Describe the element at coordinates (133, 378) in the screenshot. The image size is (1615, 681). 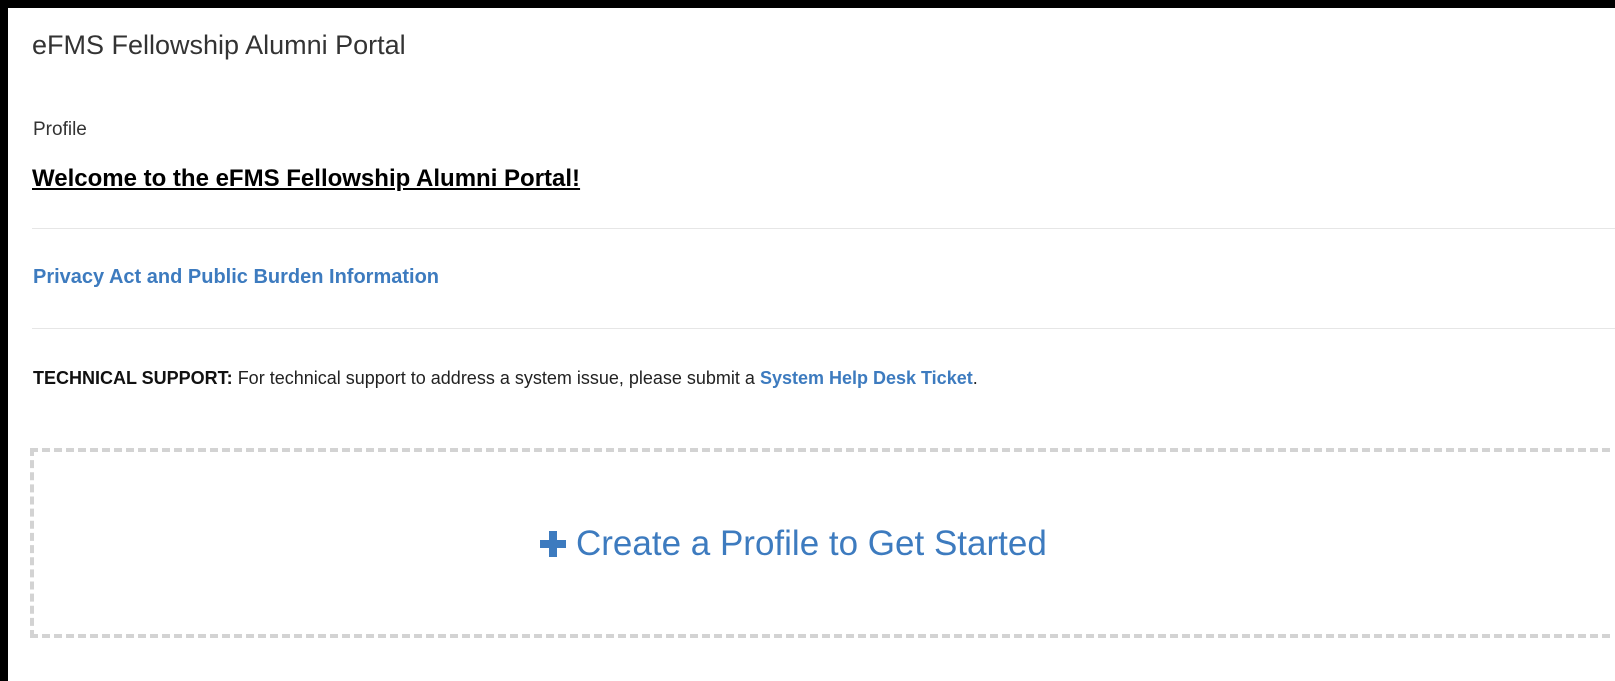
I see `technical-support-label: TECHNICAL SUPPORT:` at that location.